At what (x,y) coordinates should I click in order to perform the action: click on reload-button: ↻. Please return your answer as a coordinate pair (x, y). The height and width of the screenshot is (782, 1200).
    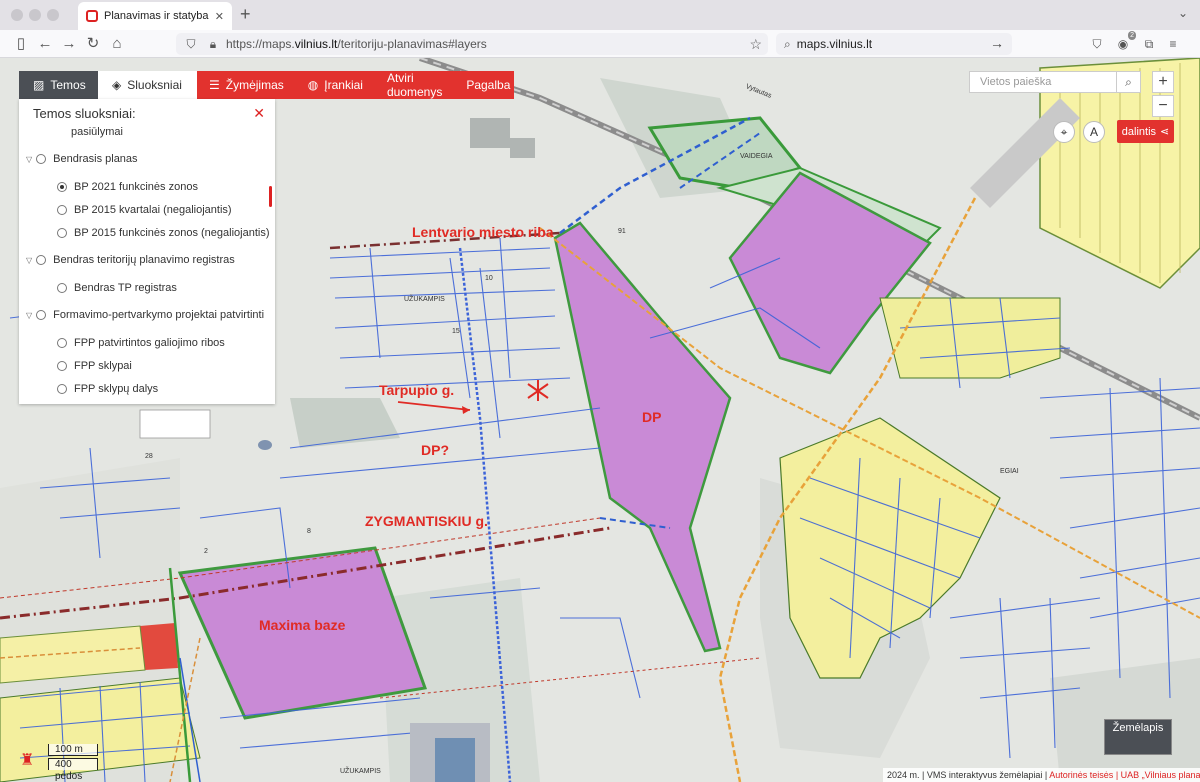
    Looking at the image, I should click on (93, 44).